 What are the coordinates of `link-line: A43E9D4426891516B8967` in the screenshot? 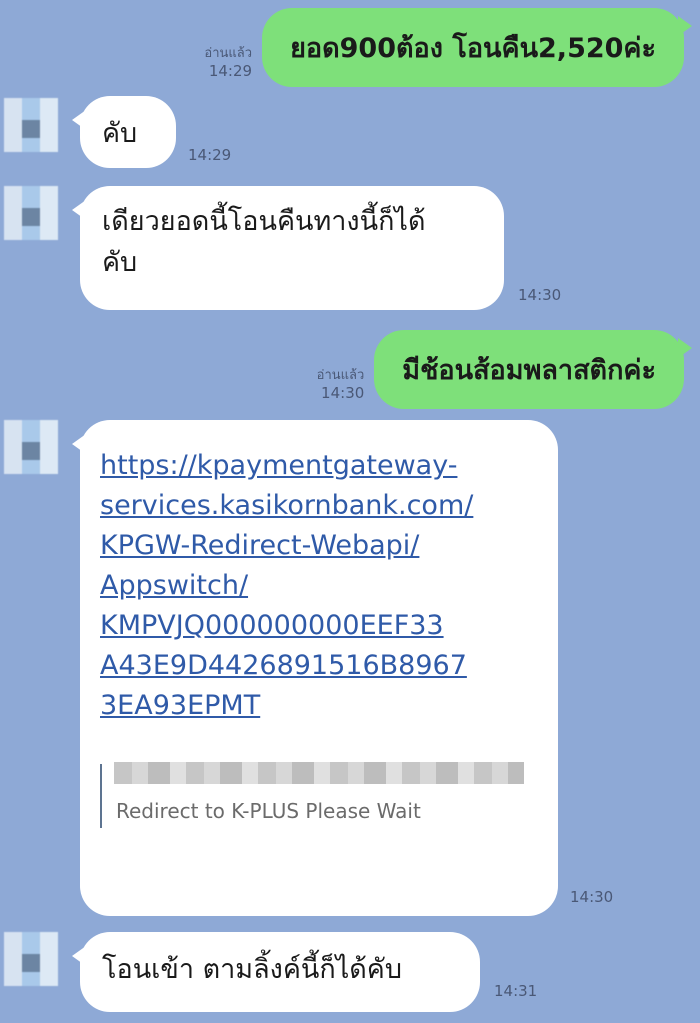 It's located at (319, 666).